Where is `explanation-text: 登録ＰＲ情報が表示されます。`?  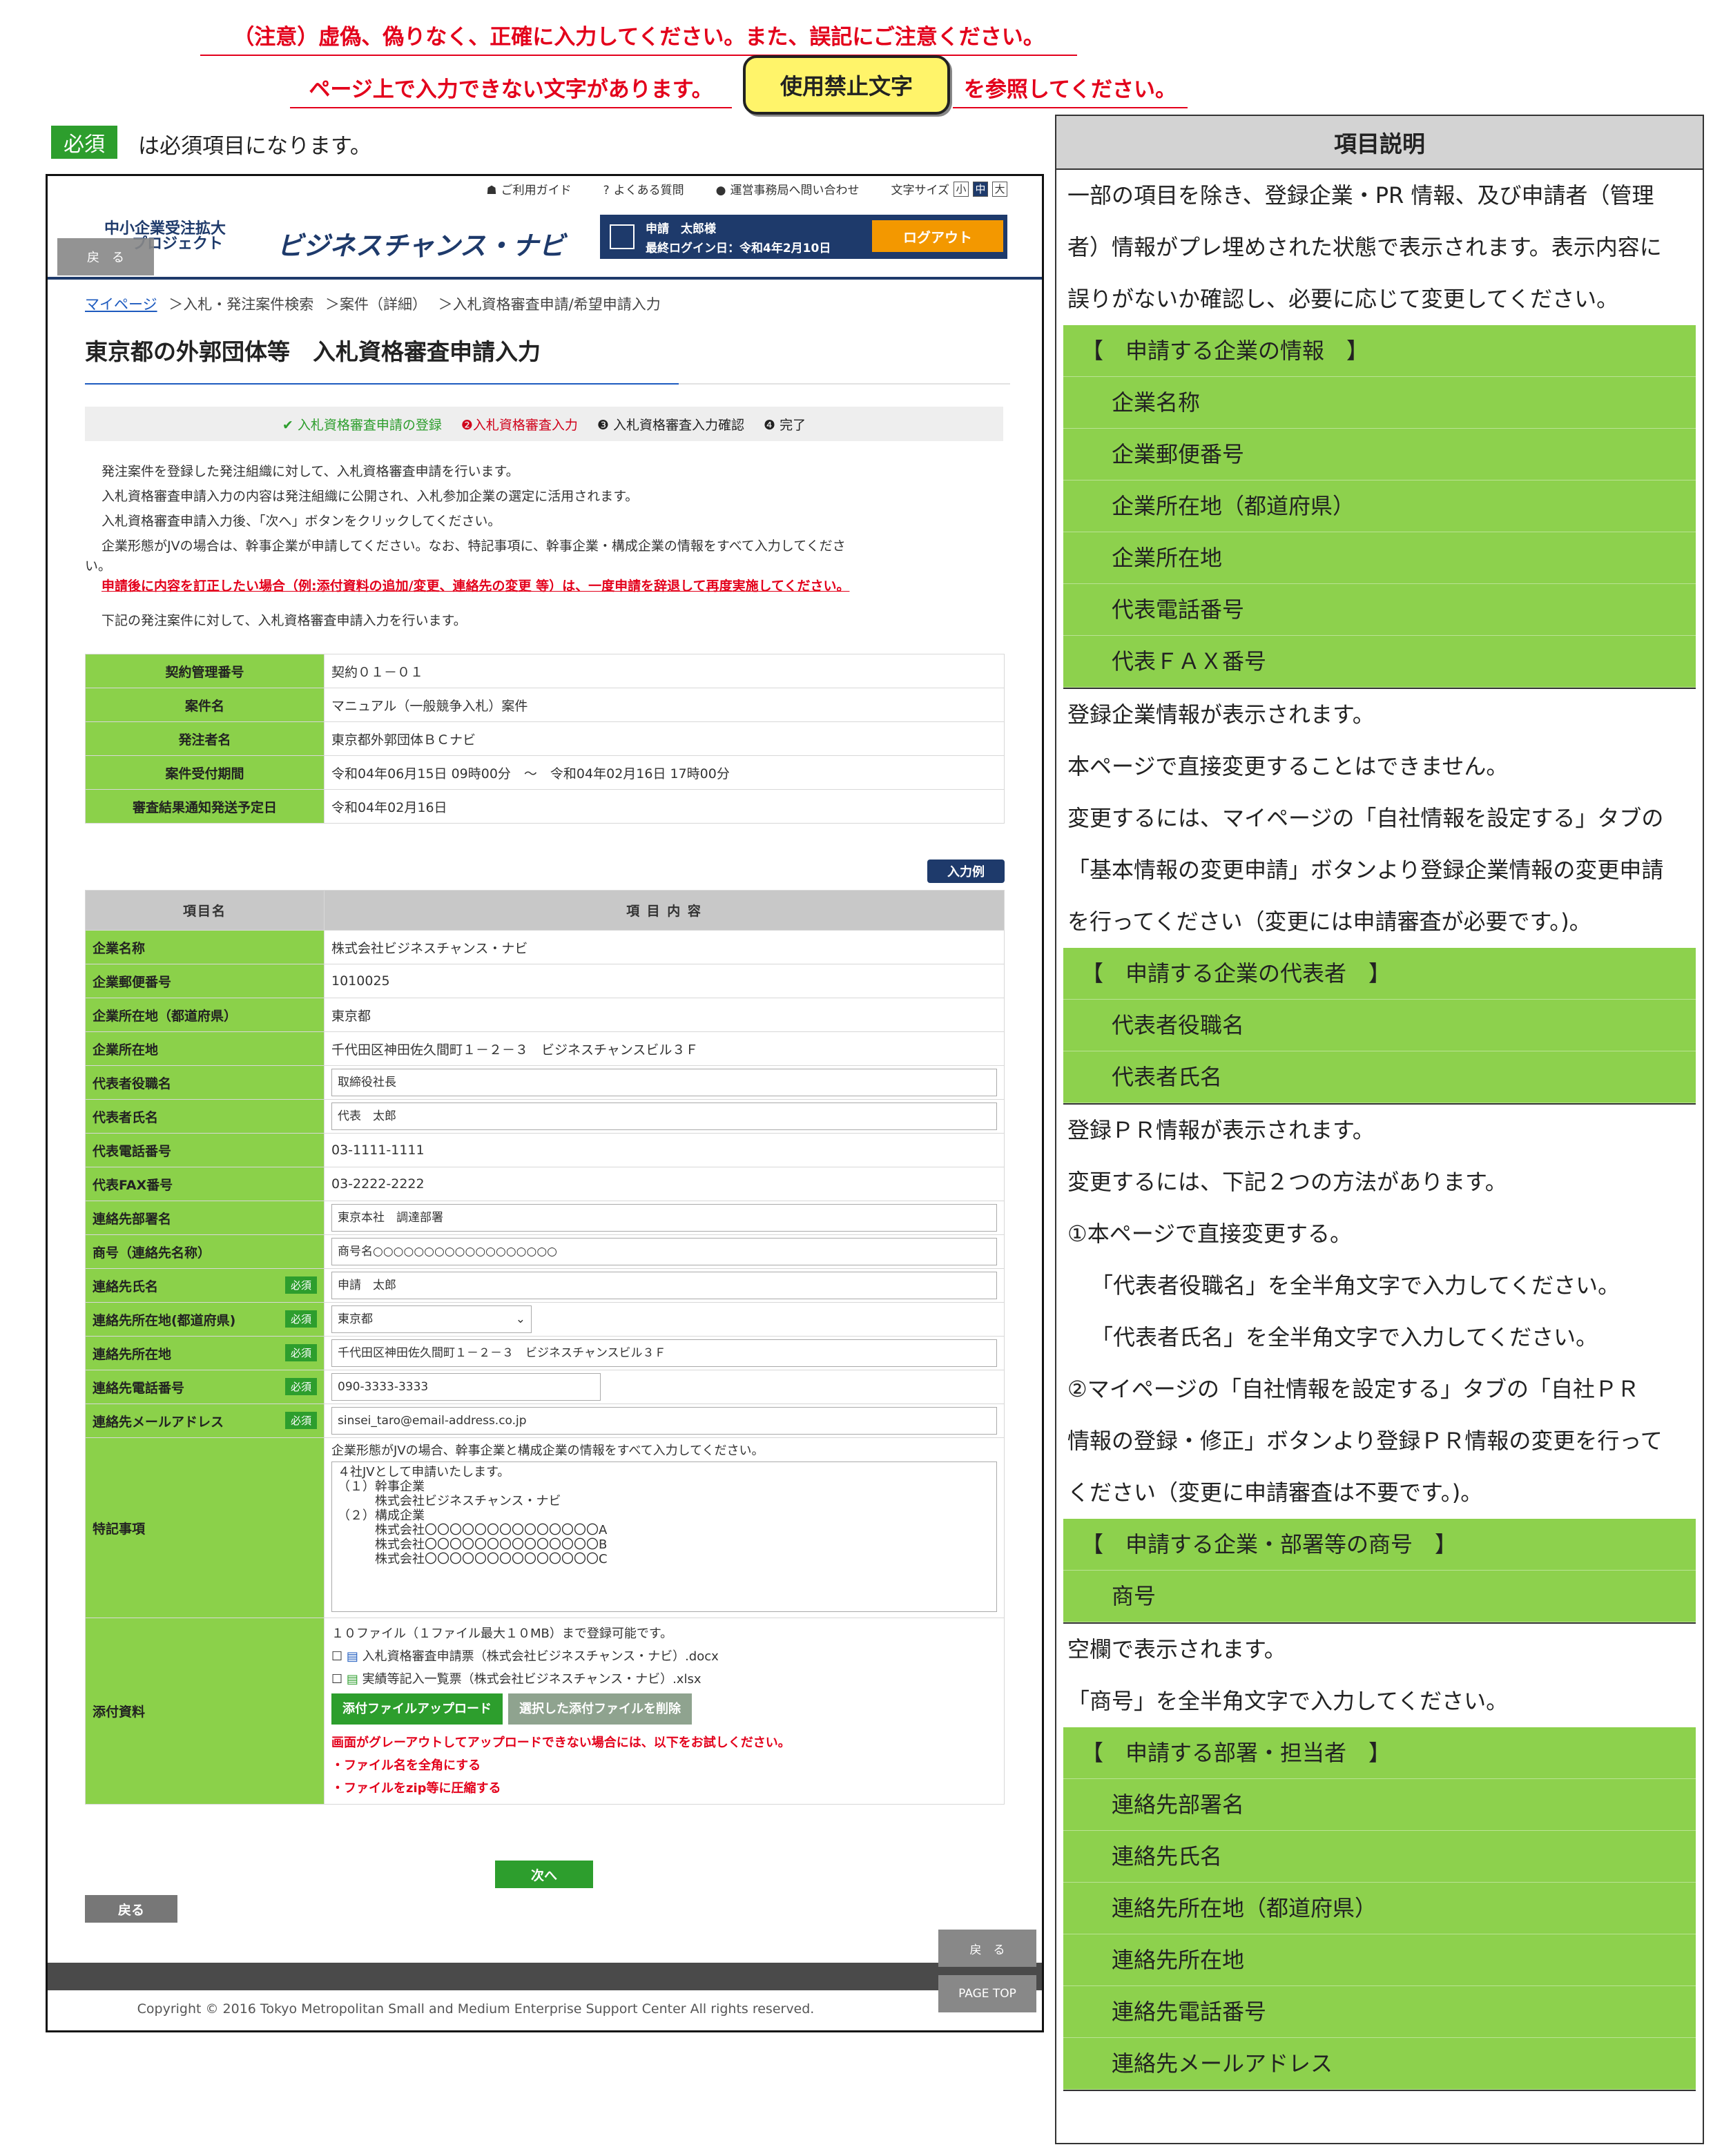 explanation-text: 登録ＰＲ情報が表示されます。 is located at coordinates (1221, 1130).